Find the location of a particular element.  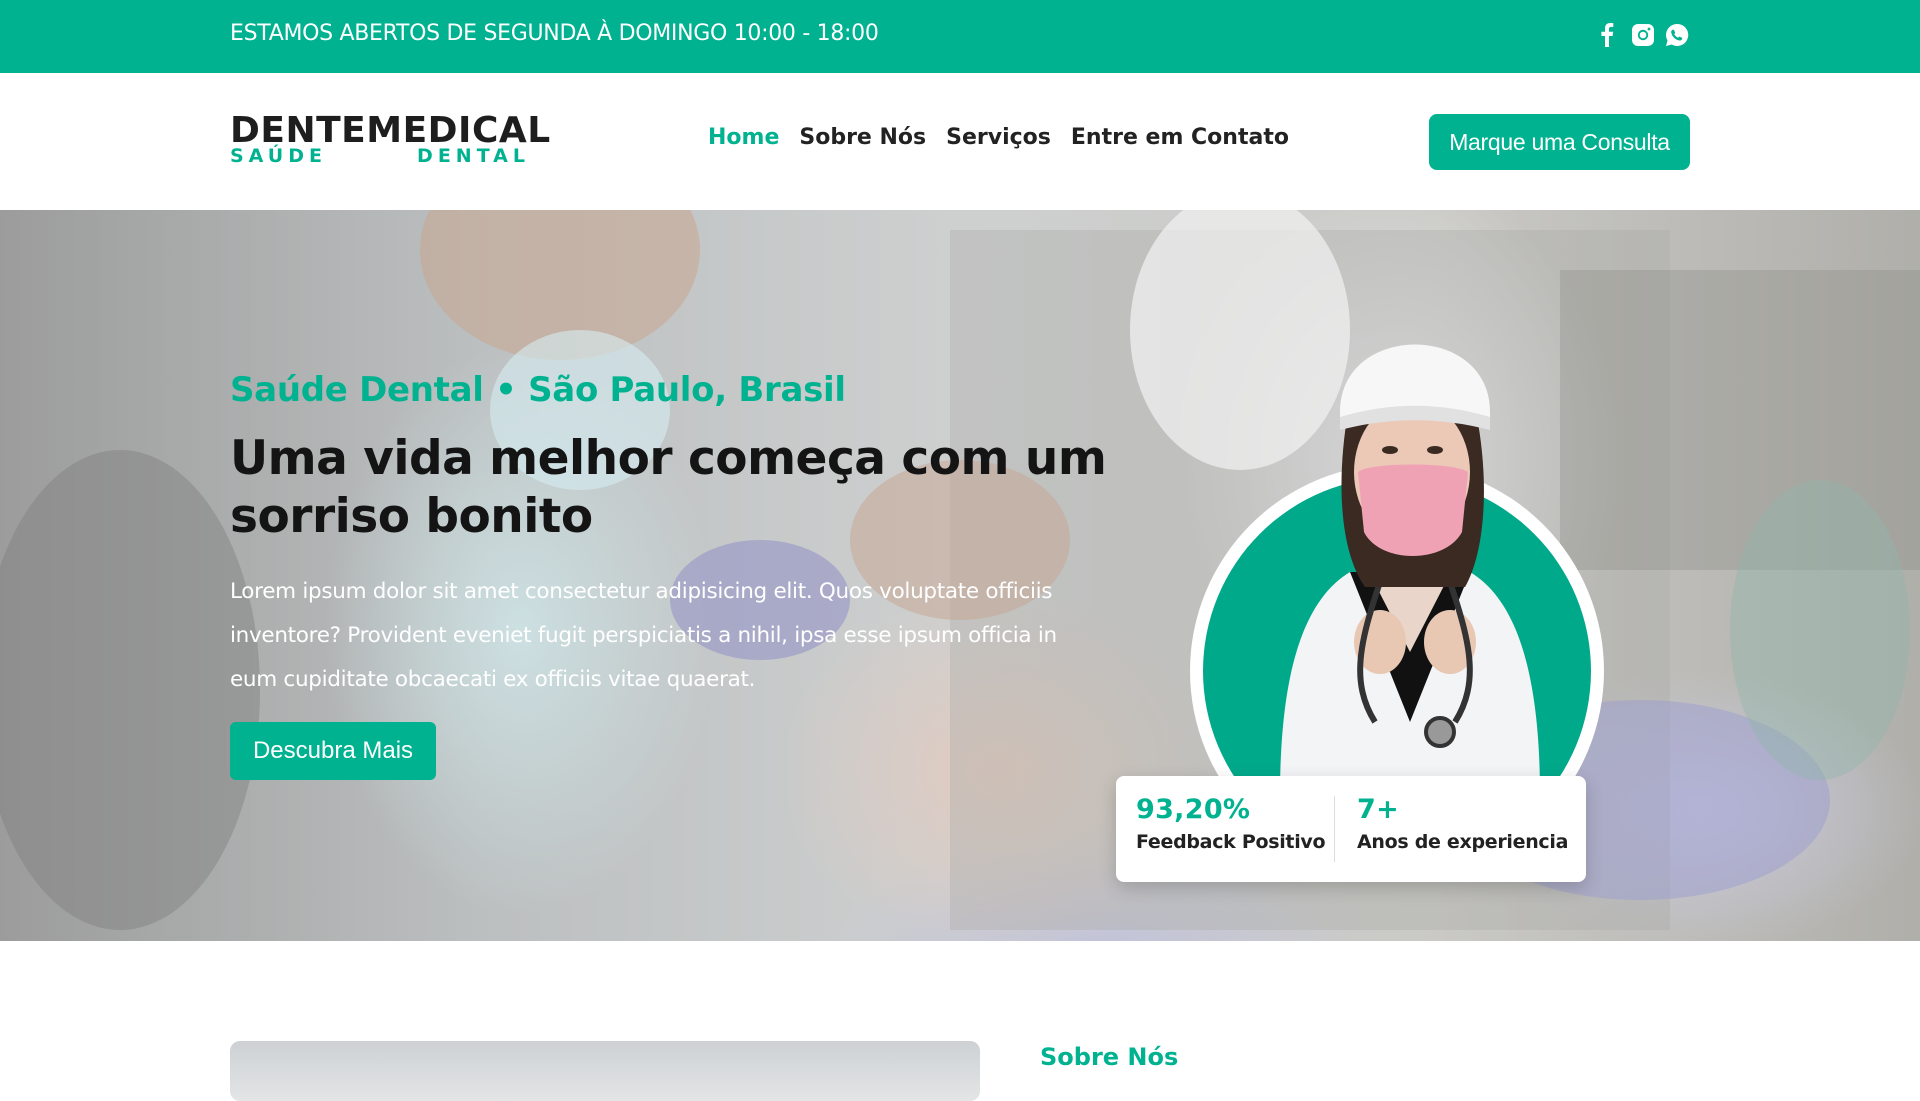

nav-servicos: Serviços is located at coordinates (998, 137).